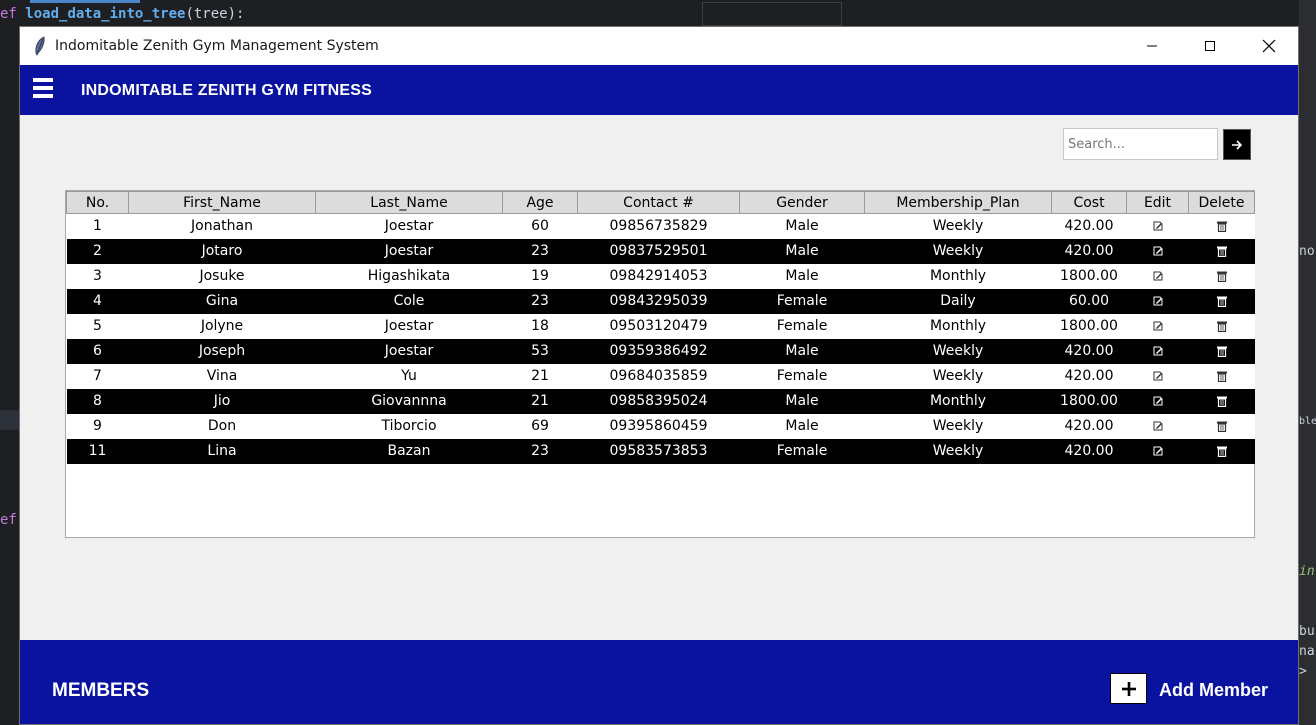  I want to click on search-input, so click(1140, 144).